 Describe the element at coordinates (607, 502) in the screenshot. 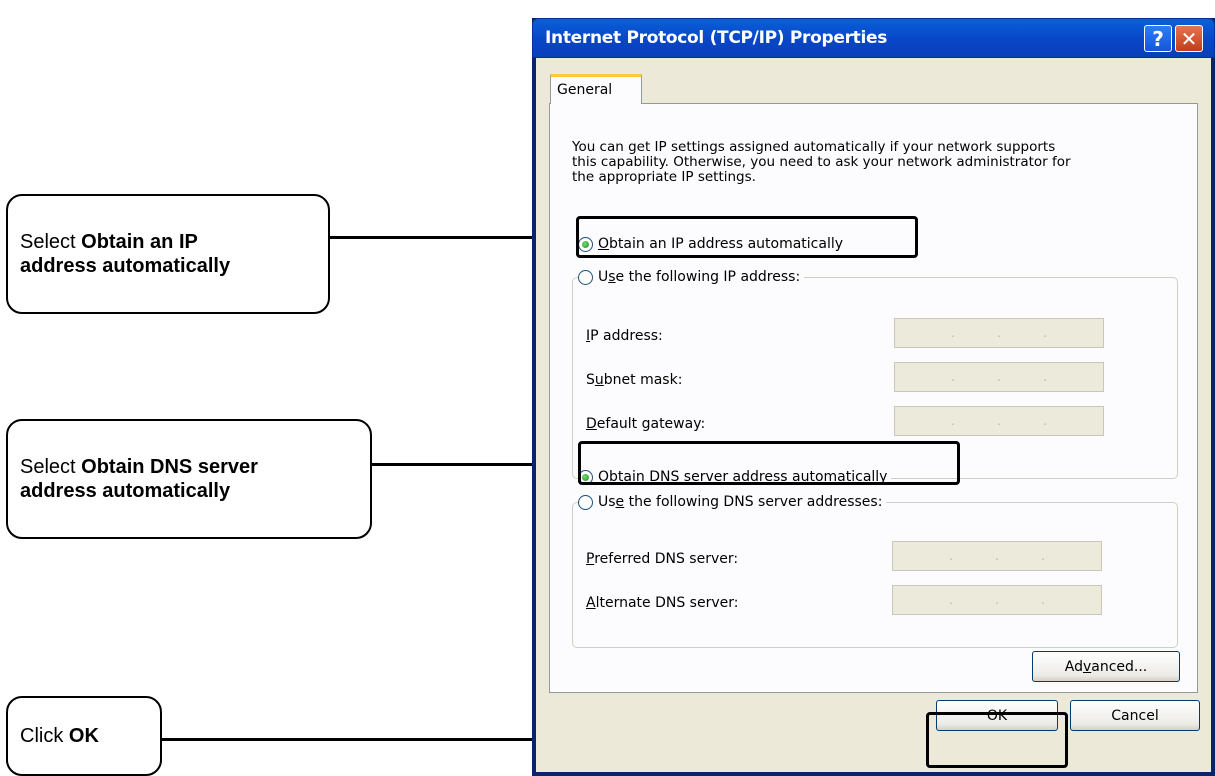

I see `label-part: Us` at that location.